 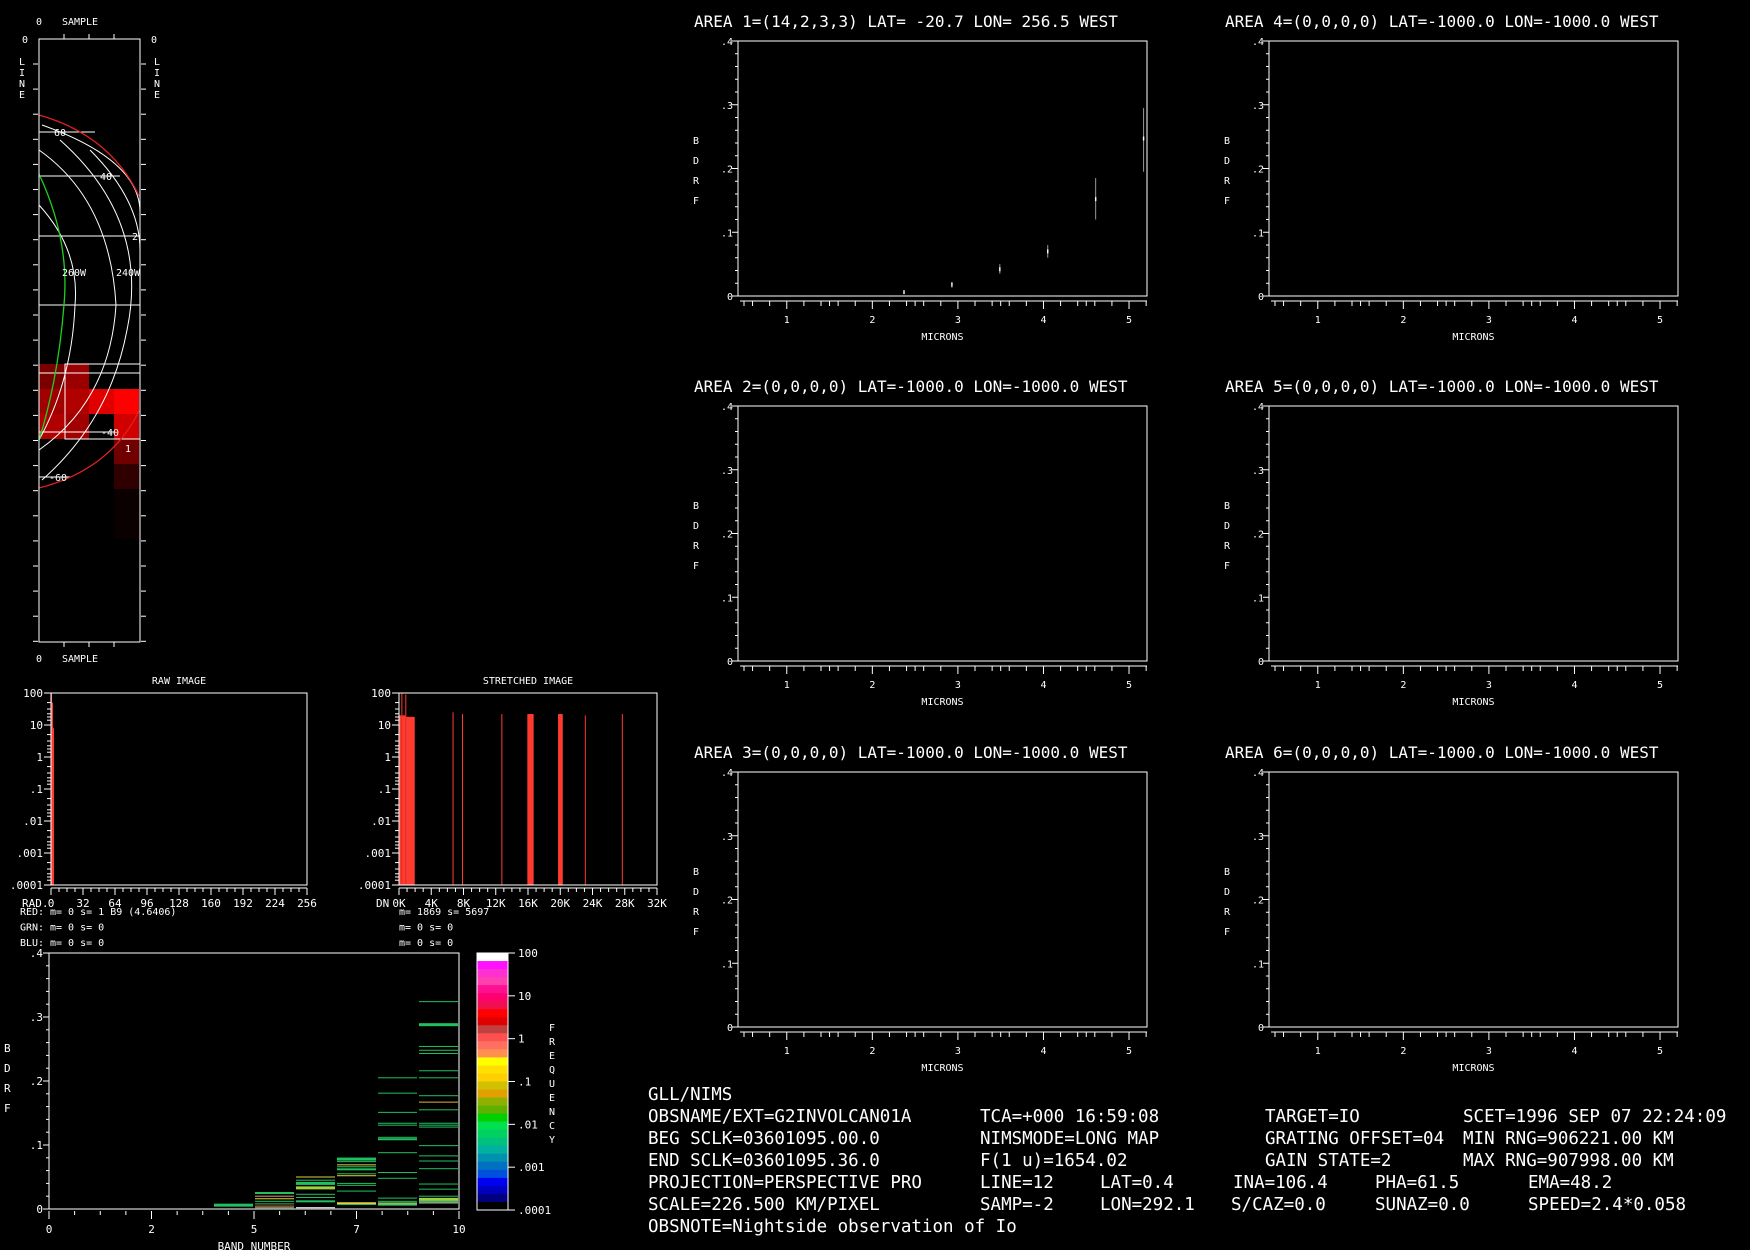 I want to click on area-ytick-label: .1, so click(x=727, y=964).